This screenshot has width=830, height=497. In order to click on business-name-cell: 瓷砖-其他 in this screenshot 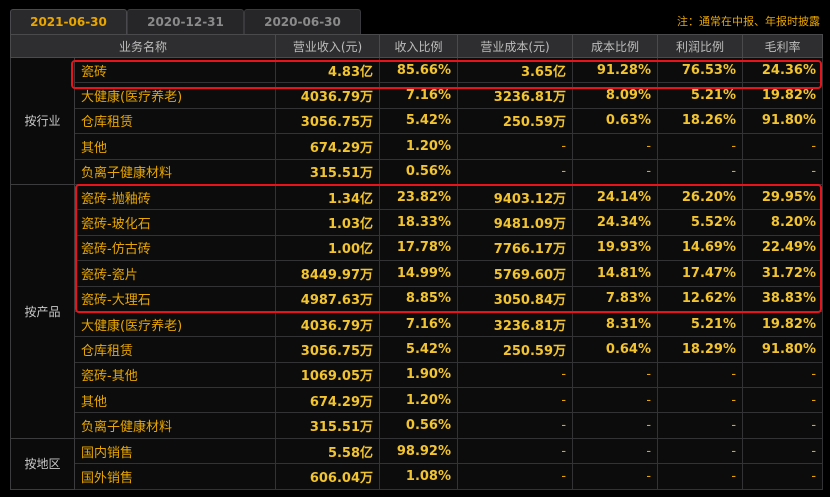, I will do `click(175, 375)`.